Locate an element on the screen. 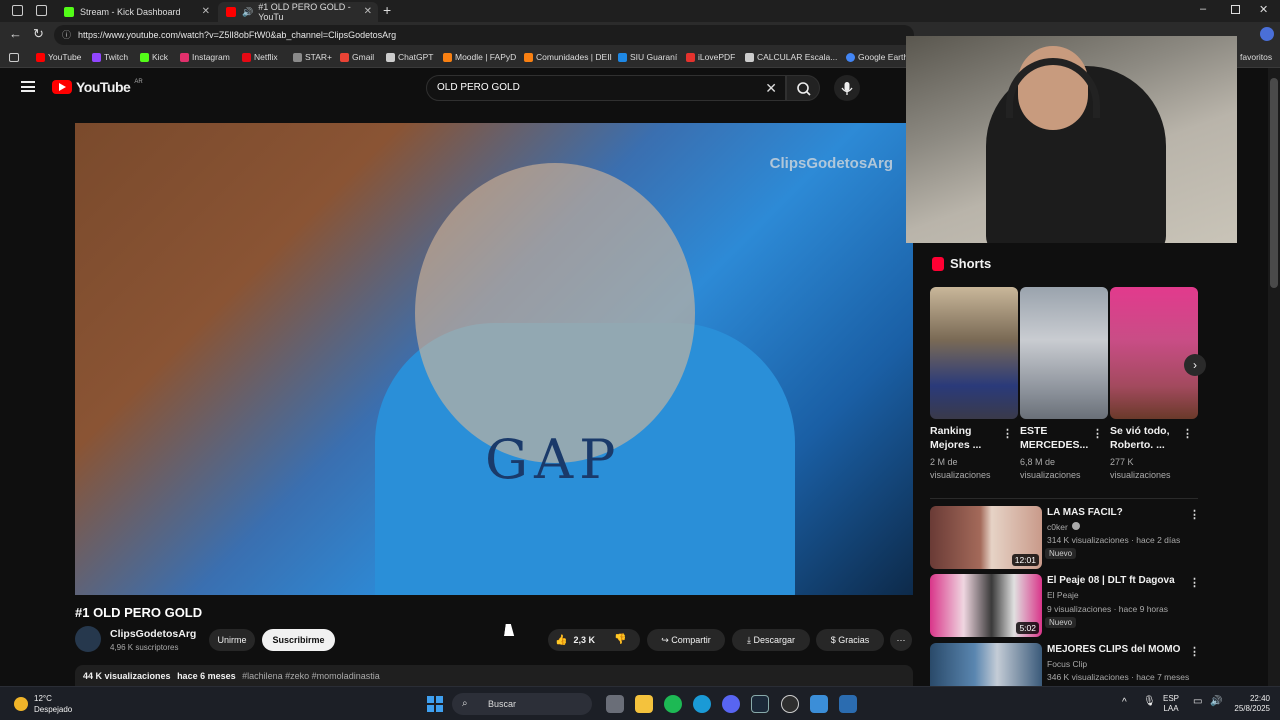  recommended-title: LA MAS FACIL? is located at coordinates (1085, 512).